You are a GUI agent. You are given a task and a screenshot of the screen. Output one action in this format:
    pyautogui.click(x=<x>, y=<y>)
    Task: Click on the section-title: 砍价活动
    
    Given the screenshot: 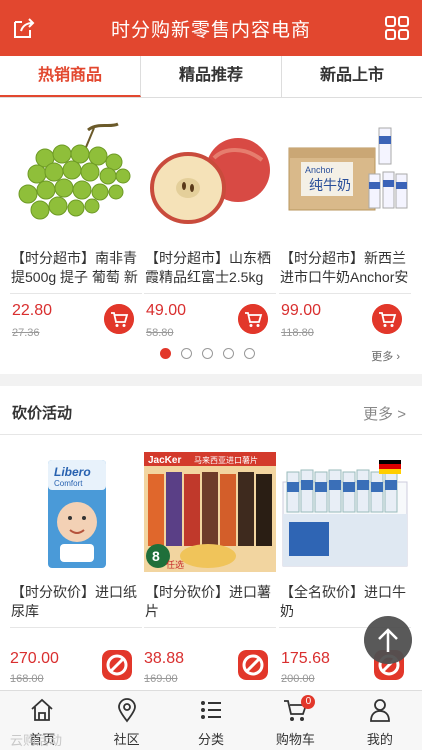 What is the action you would take?
    pyautogui.click(x=42, y=413)
    